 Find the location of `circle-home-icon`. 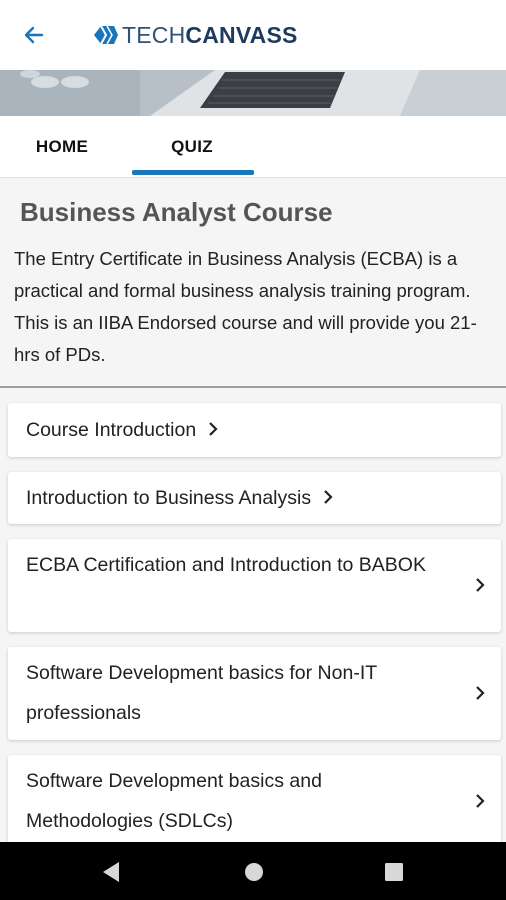

circle-home-icon is located at coordinates (254, 872).